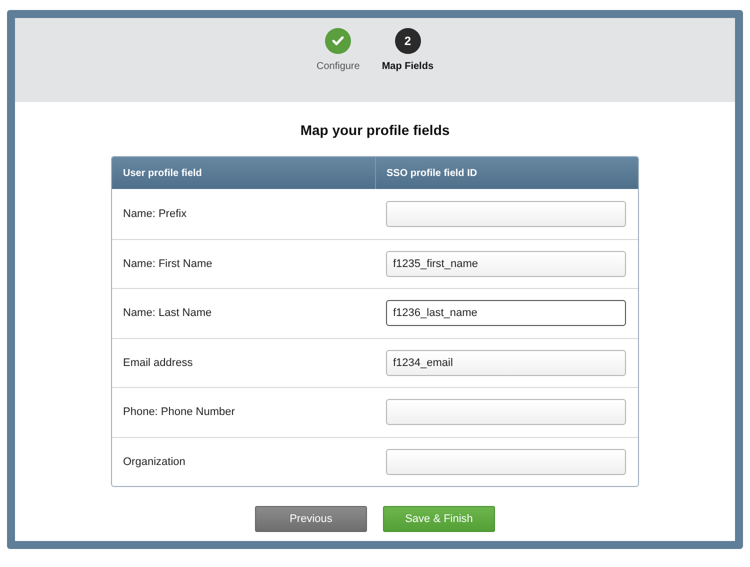  Describe the element at coordinates (179, 412) in the screenshot. I see `field-label: Phone: Phone Number` at that location.